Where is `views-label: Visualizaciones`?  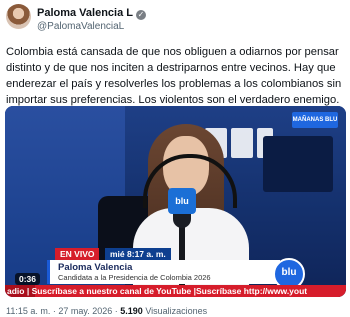 views-label: Visualizaciones is located at coordinates (176, 311).